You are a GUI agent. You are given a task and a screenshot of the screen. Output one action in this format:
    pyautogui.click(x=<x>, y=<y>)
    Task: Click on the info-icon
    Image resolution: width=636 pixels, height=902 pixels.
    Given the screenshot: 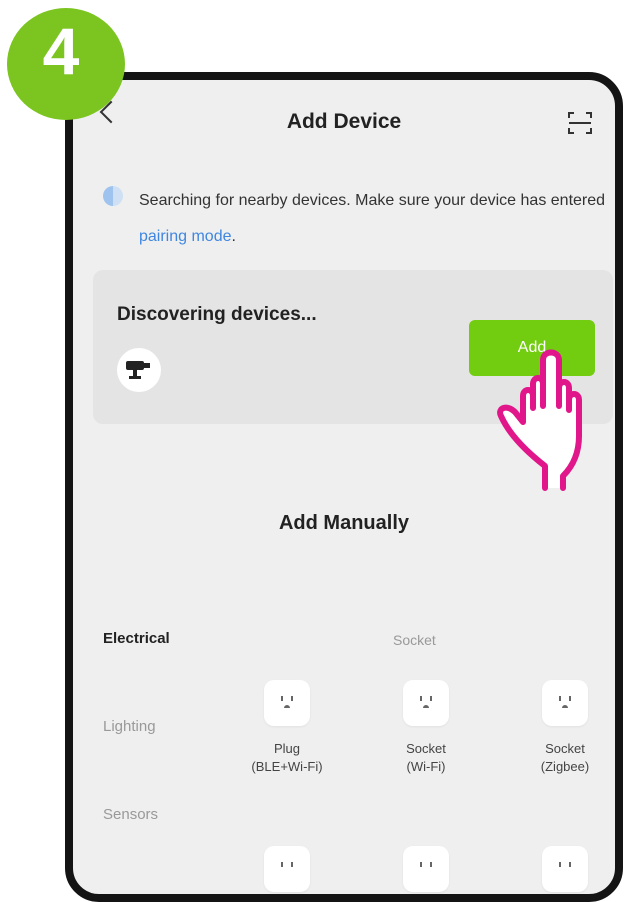 What is the action you would take?
    pyautogui.click(x=113, y=196)
    